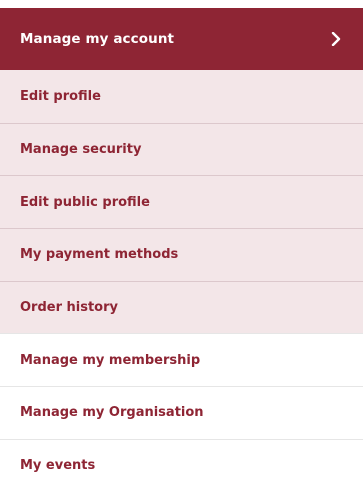 The width and height of the screenshot is (363, 492). What do you see at coordinates (181, 39) in the screenshot?
I see `manage-my-account-button: Manage my account` at bounding box center [181, 39].